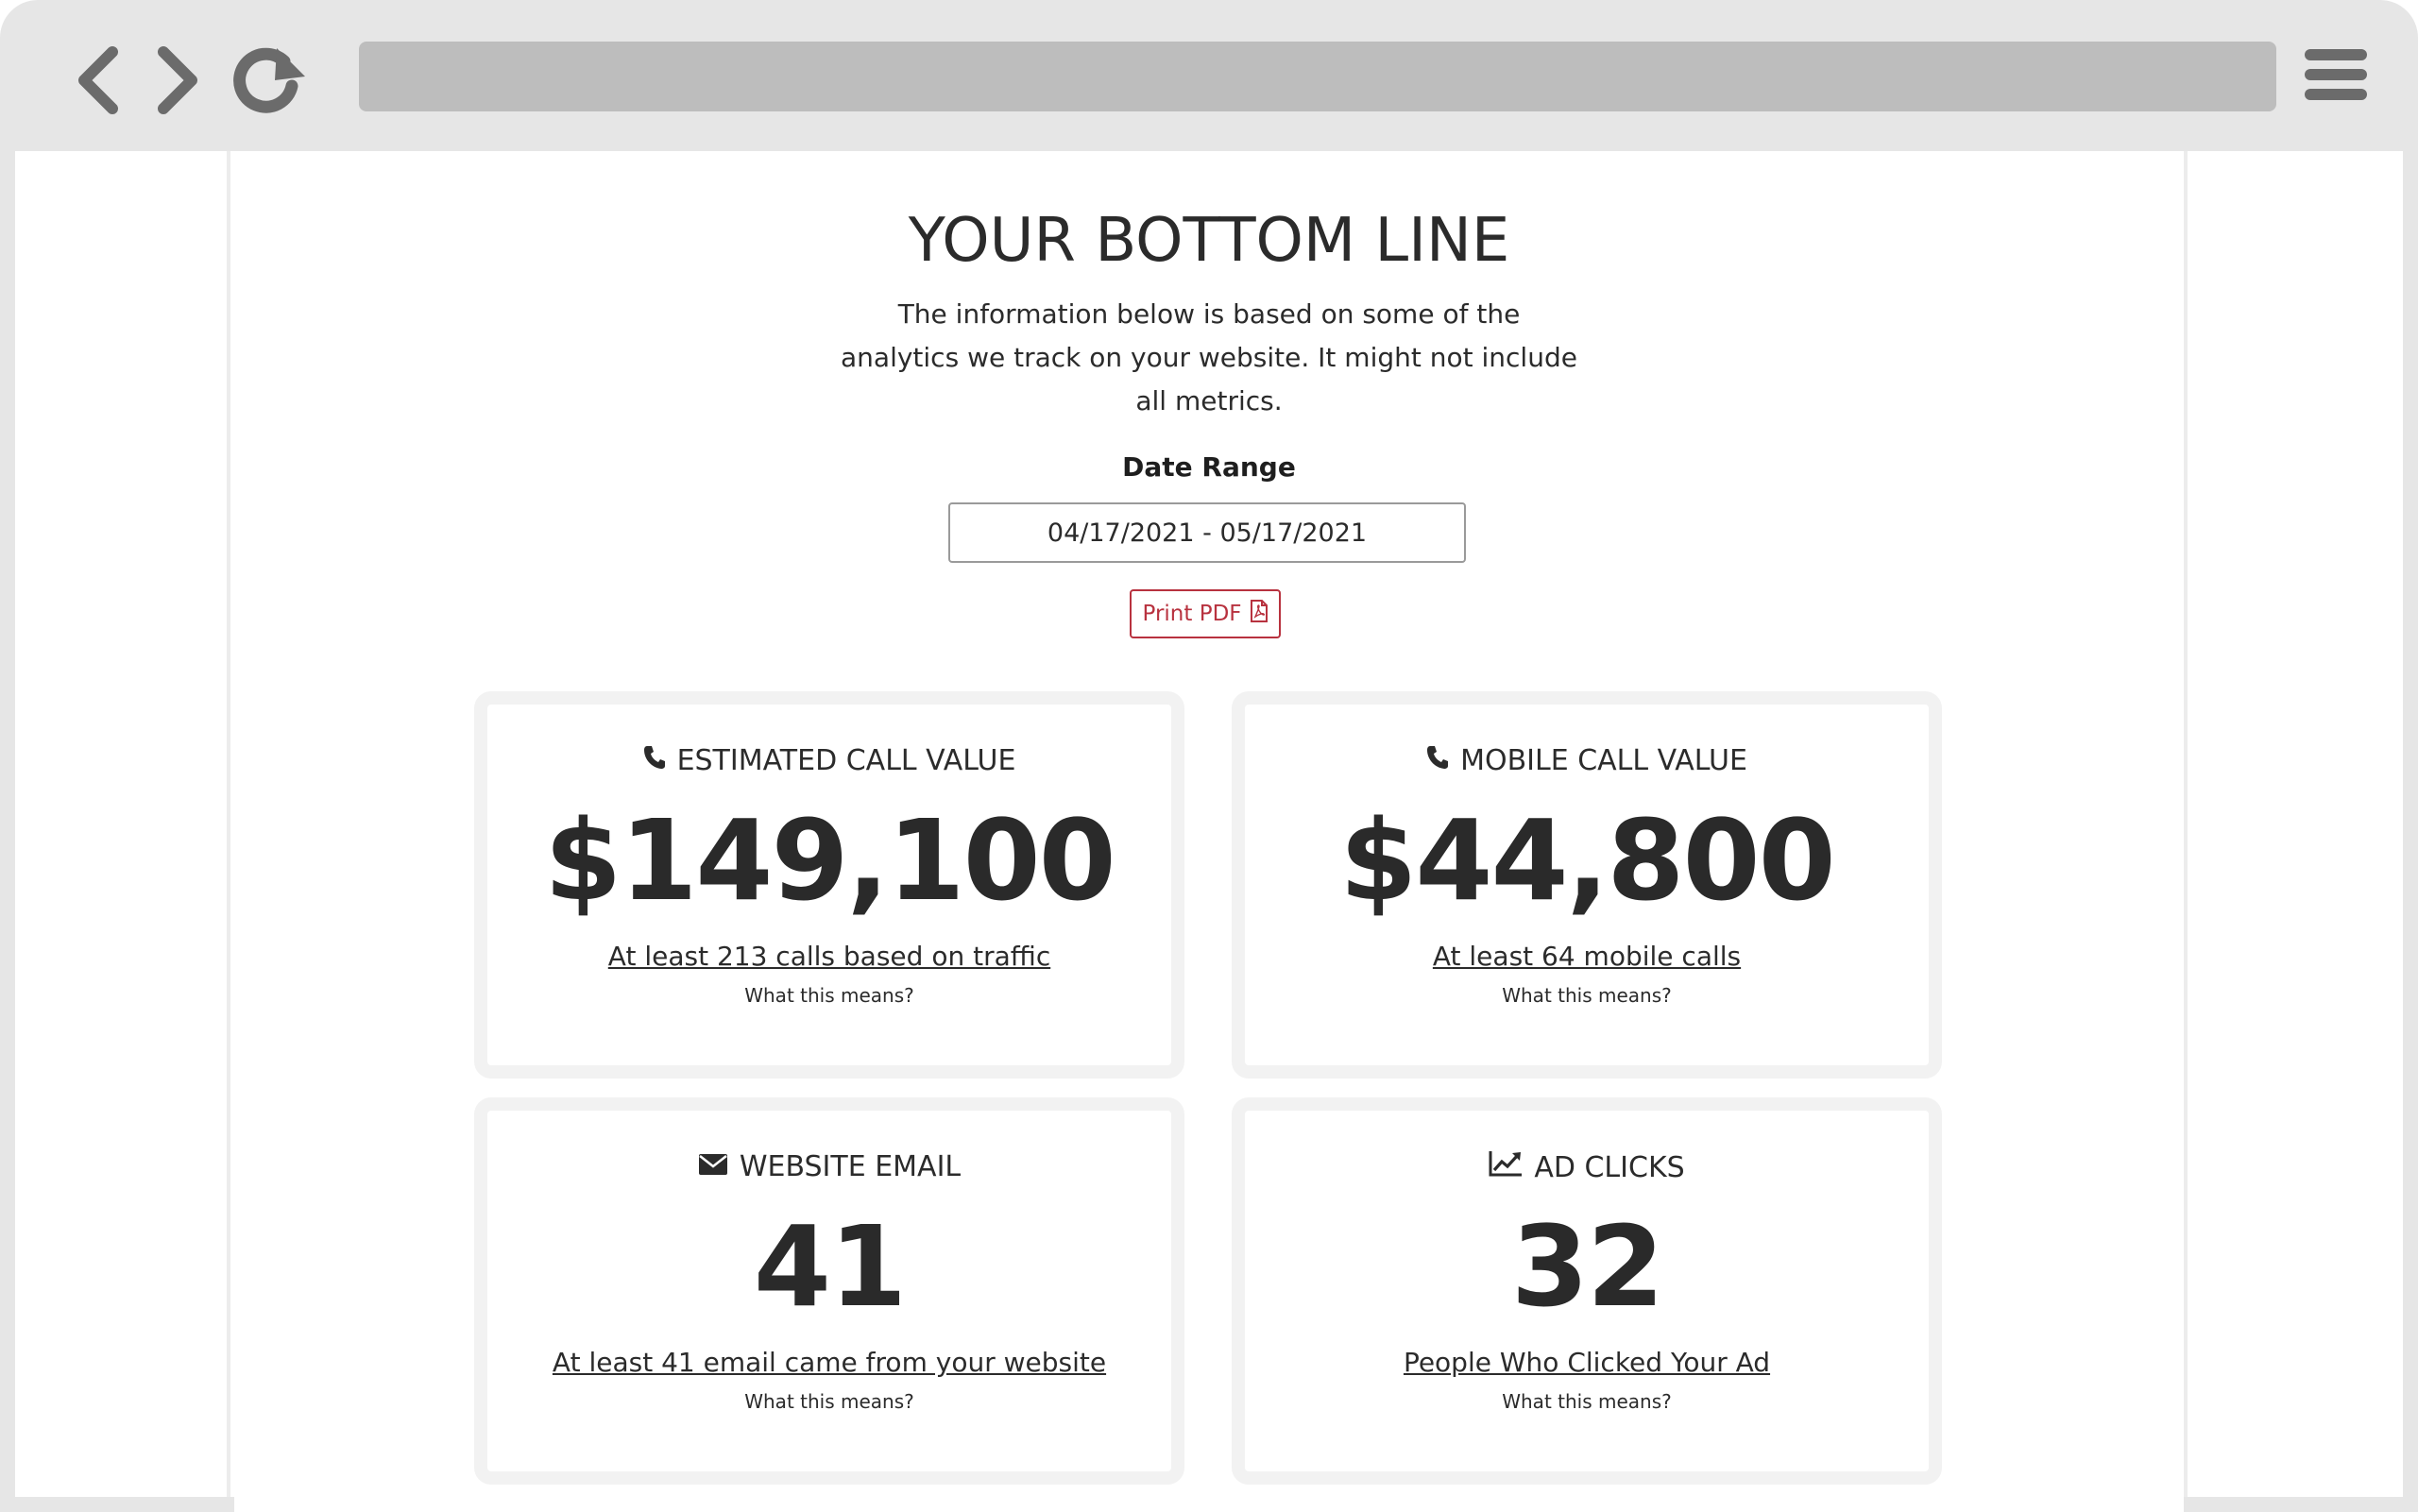 Image resolution: width=2418 pixels, height=1512 pixels. I want to click on card-header: AD CLICKS, so click(1587, 1167).